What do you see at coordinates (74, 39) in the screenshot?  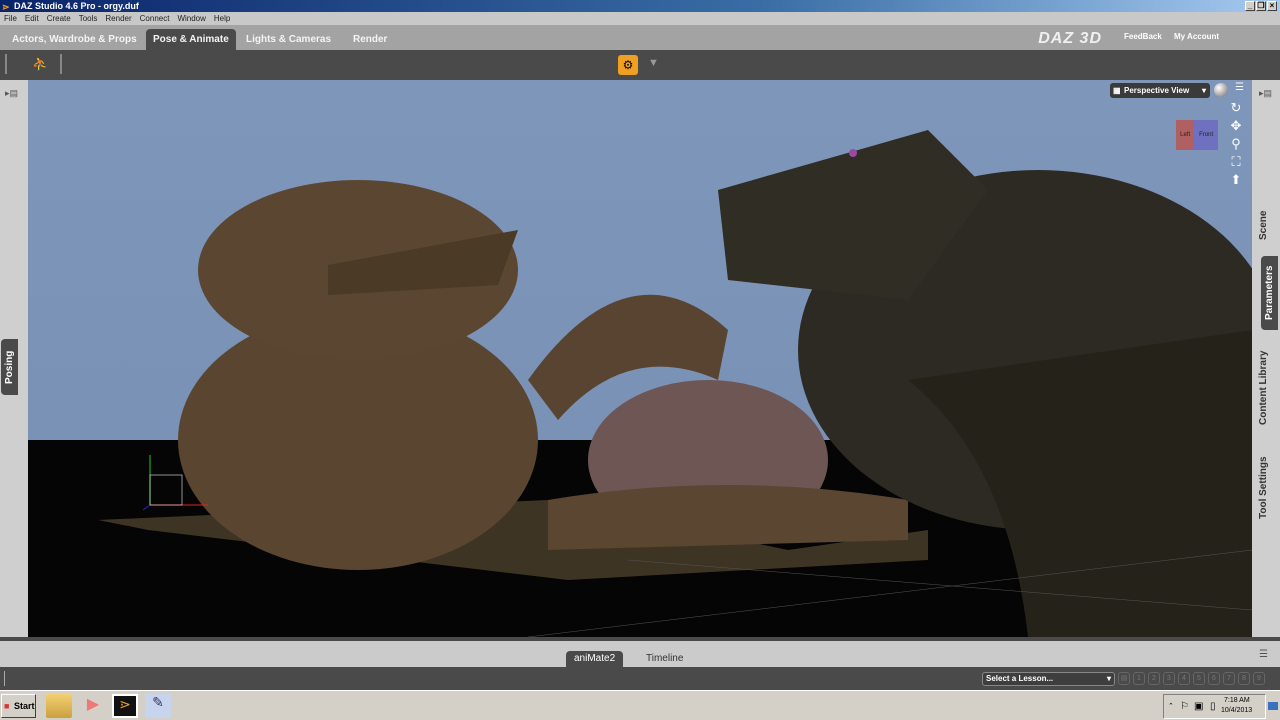 I see `tab-actors-wardrobe-props: Actors, Wardrobe & Props` at bounding box center [74, 39].